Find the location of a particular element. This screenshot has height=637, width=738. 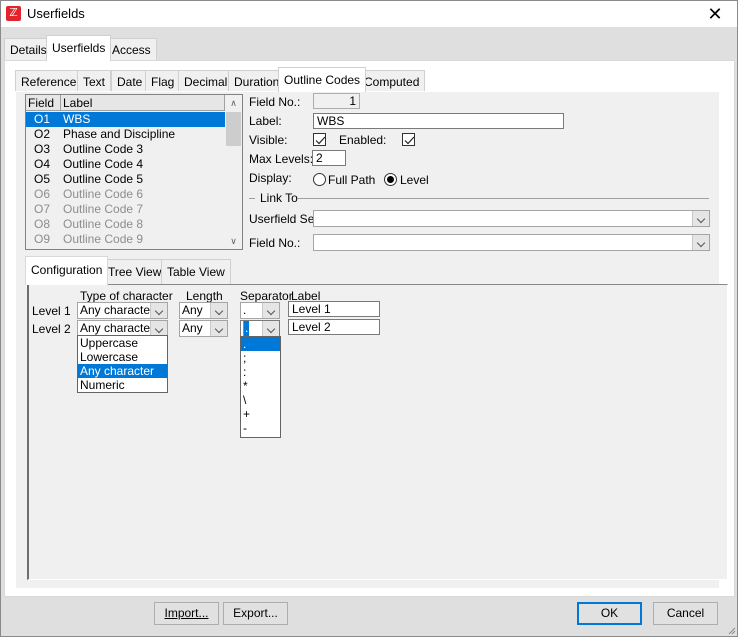

scroll-down-icon: ∨ is located at coordinates (233, 241).